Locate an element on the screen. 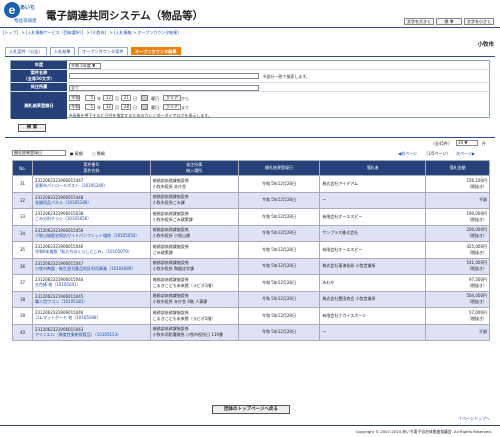 The width and height of the screenshot is (500, 437). tab-open-counter-results: オープンカウンタ結果 is located at coordinates (155, 51).